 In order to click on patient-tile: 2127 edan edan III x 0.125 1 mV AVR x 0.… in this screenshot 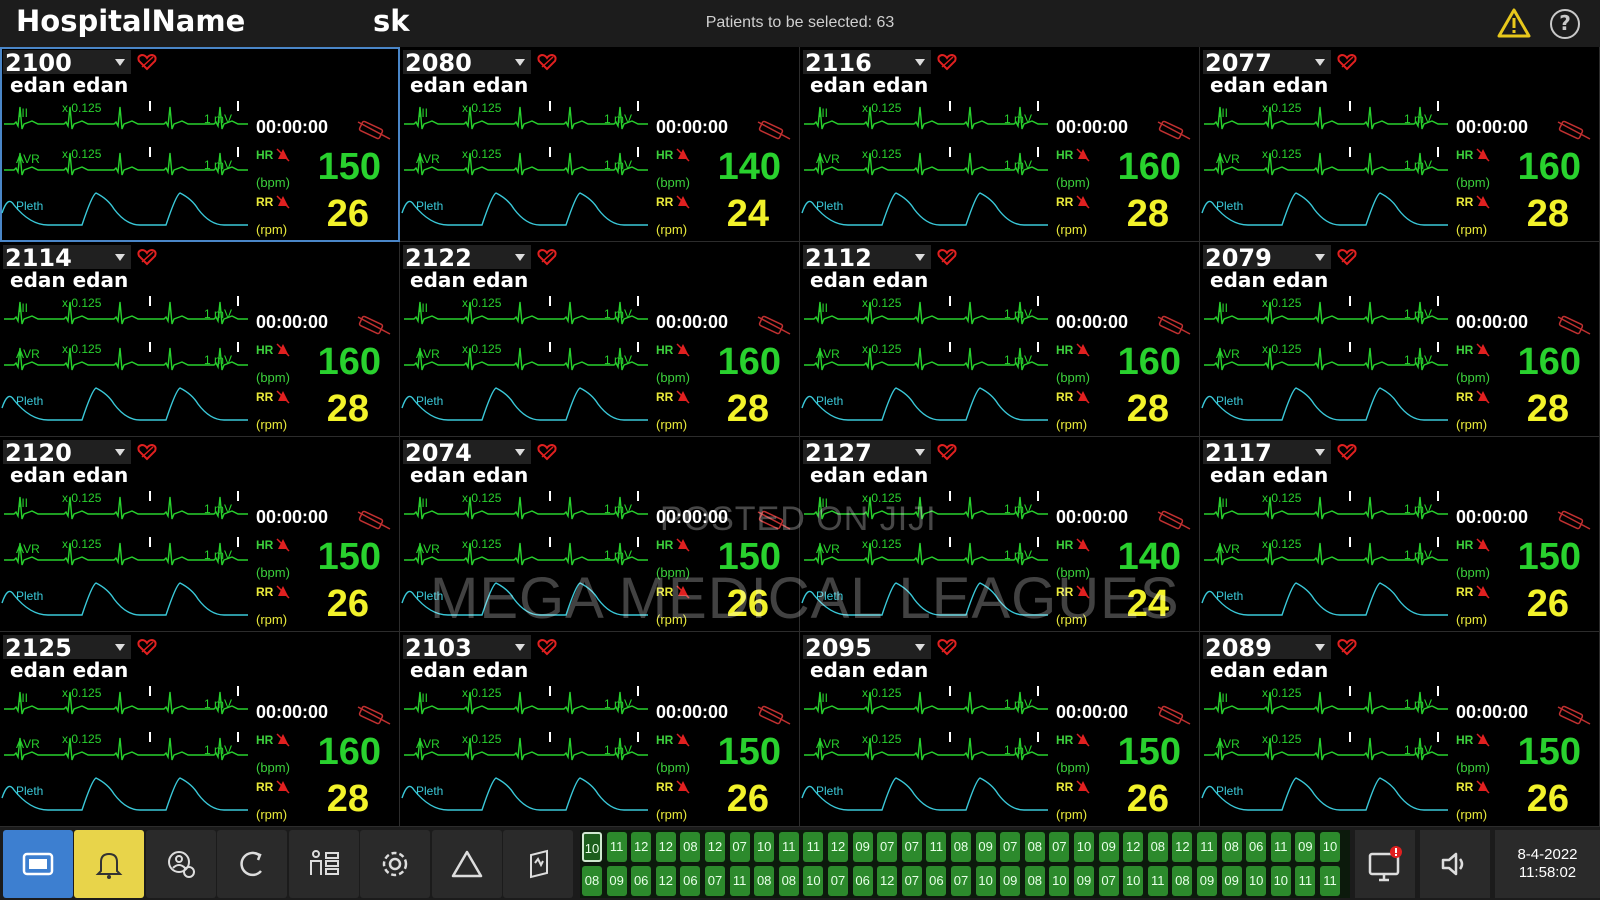, I will do `click(1000, 534)`.